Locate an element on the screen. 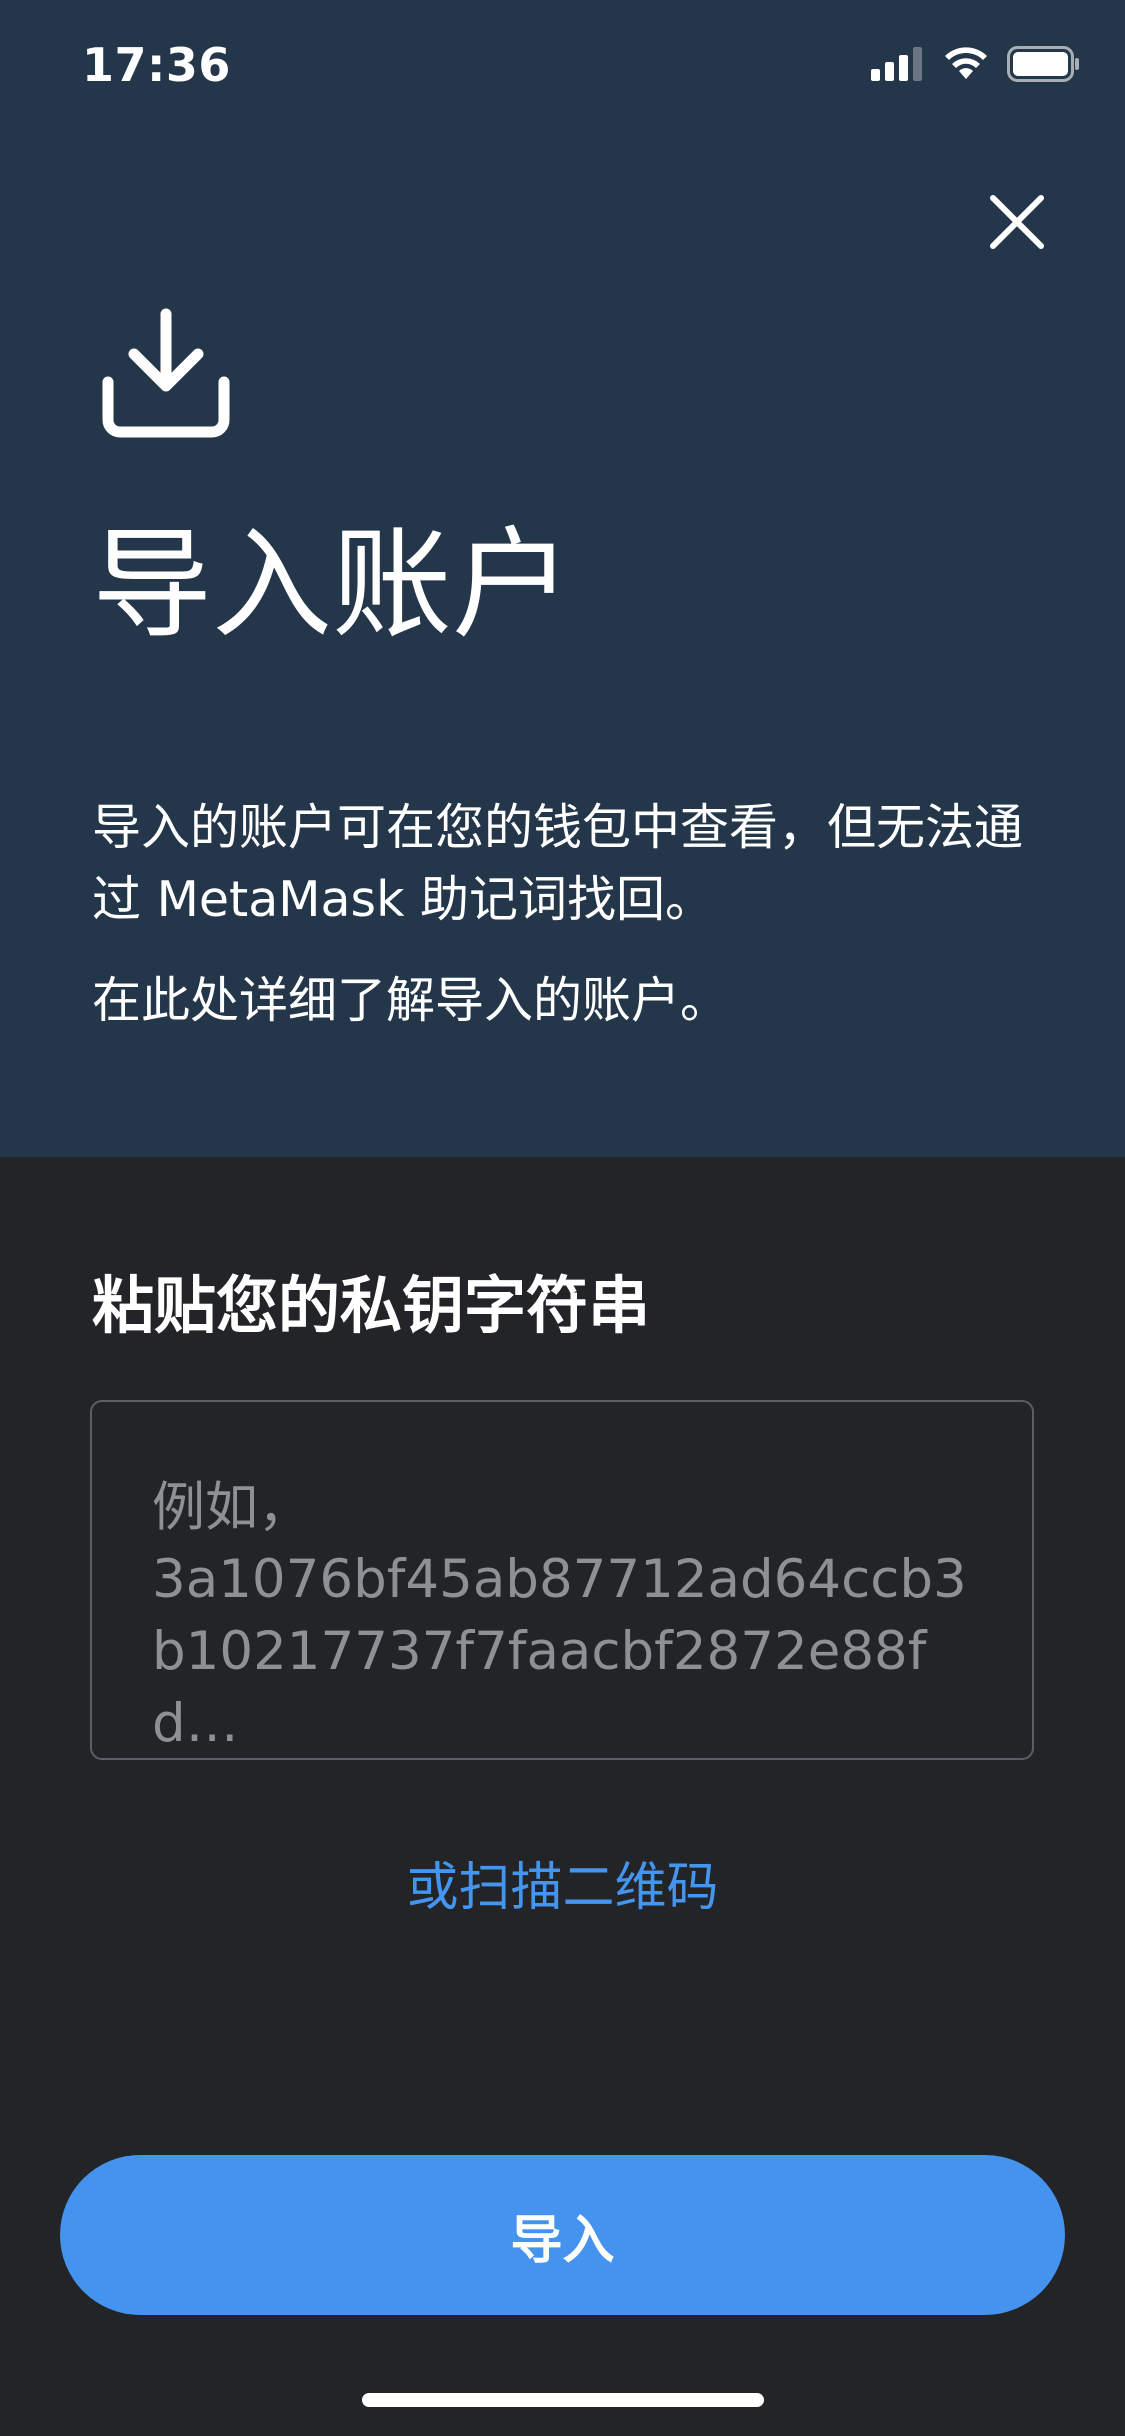  battery-icon is located at coordinates (1044, 66).